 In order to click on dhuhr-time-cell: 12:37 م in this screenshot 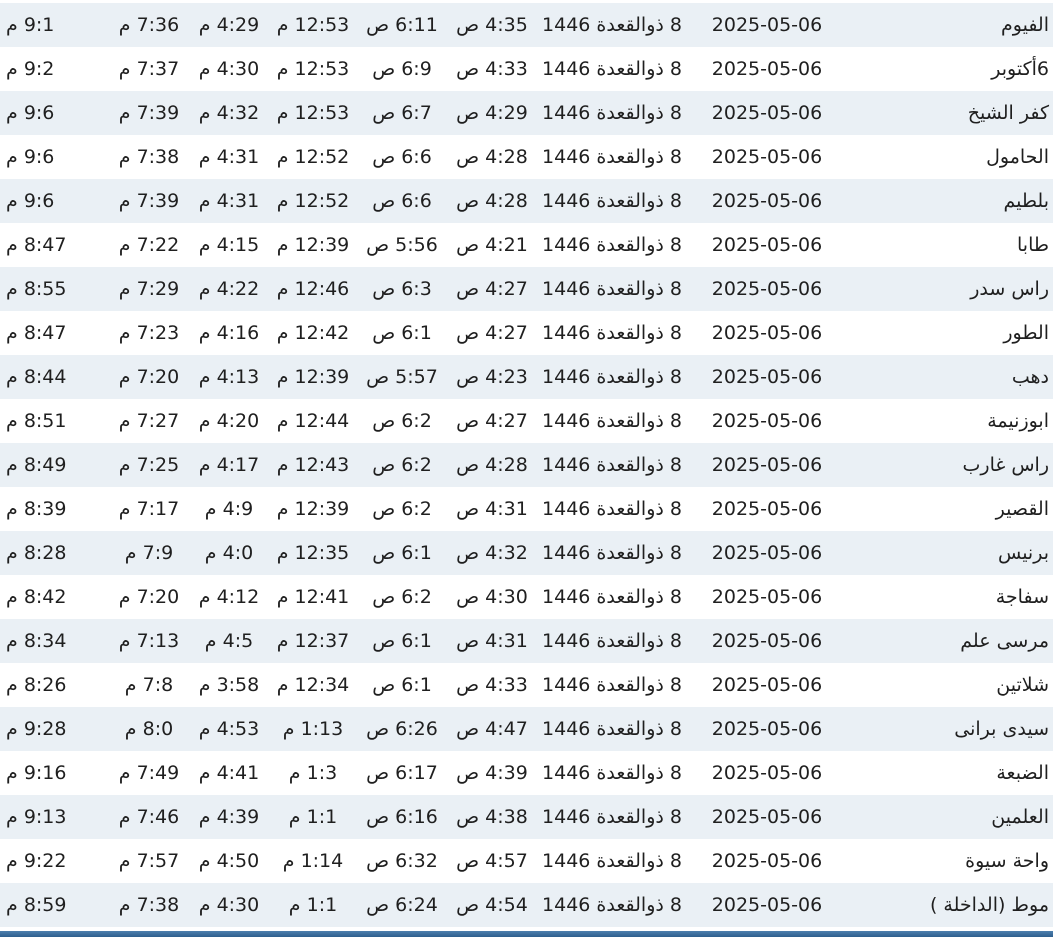, I will do `click(313, 641)`.